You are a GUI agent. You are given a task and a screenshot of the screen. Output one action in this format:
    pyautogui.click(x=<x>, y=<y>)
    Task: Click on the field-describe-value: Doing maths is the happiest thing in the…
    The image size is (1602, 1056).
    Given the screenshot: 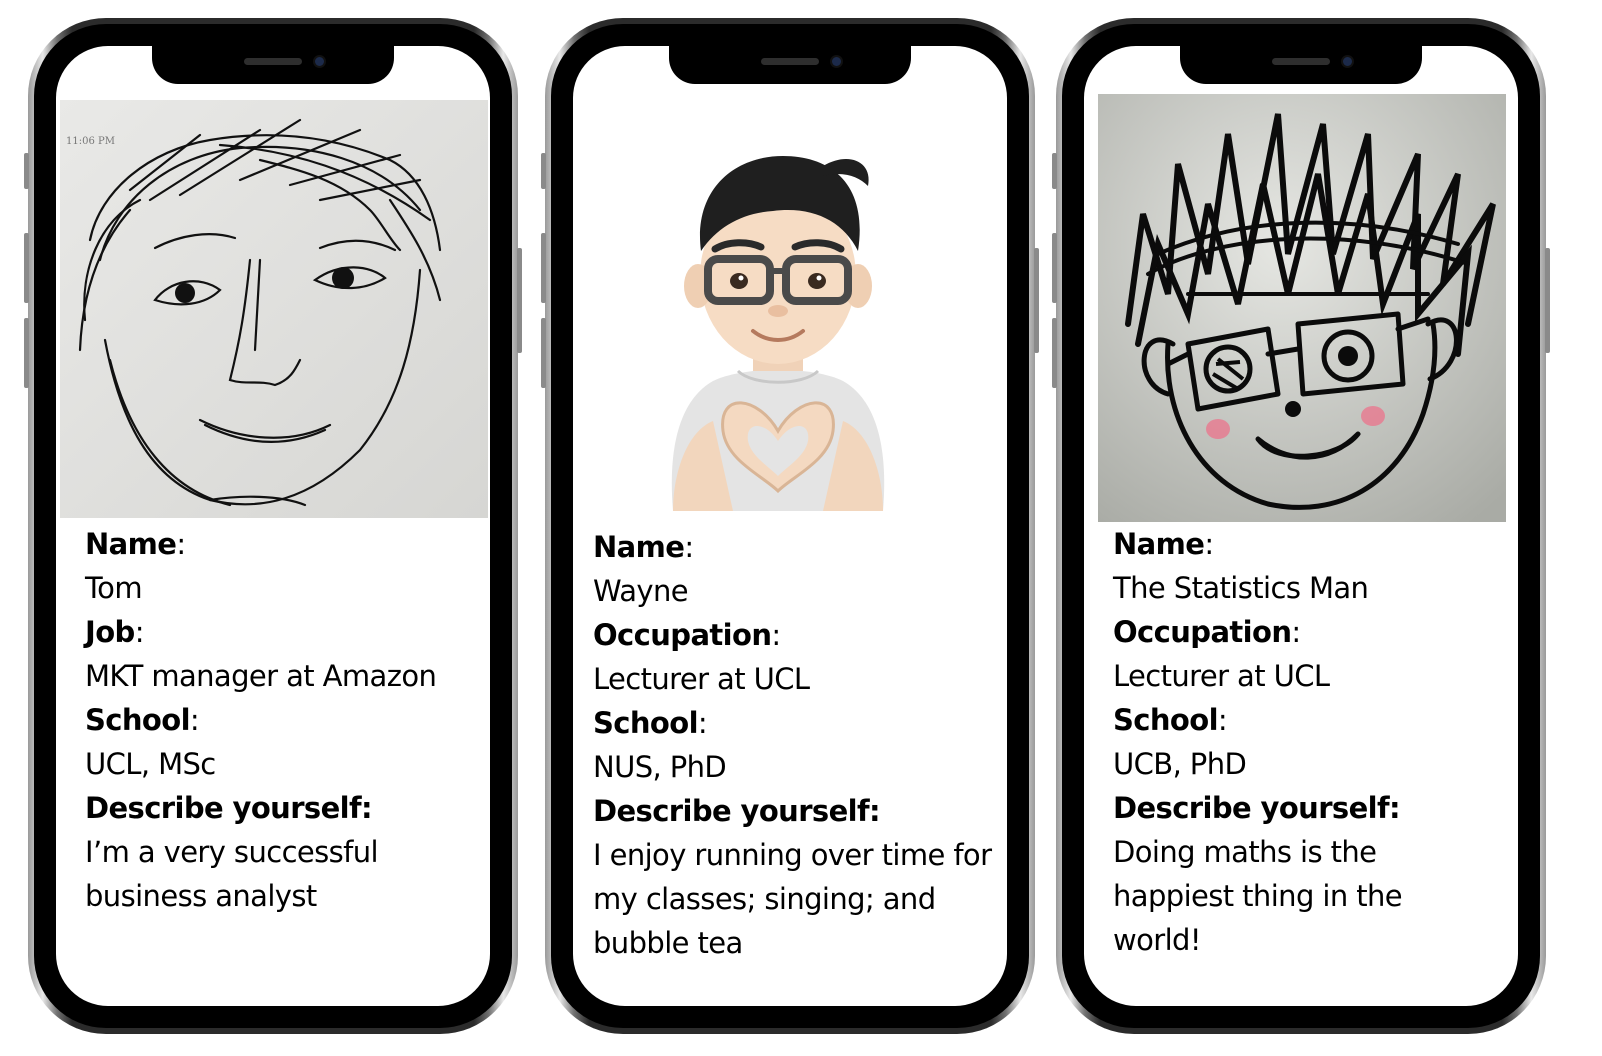 What is the action you would take?
    pyautogui.click(x=1258, y=896)
    